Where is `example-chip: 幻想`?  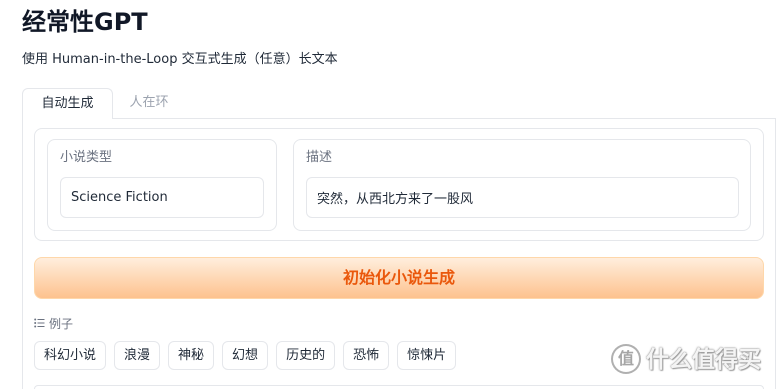 example-chip: 幻想 is located at coordinates (245, 355).